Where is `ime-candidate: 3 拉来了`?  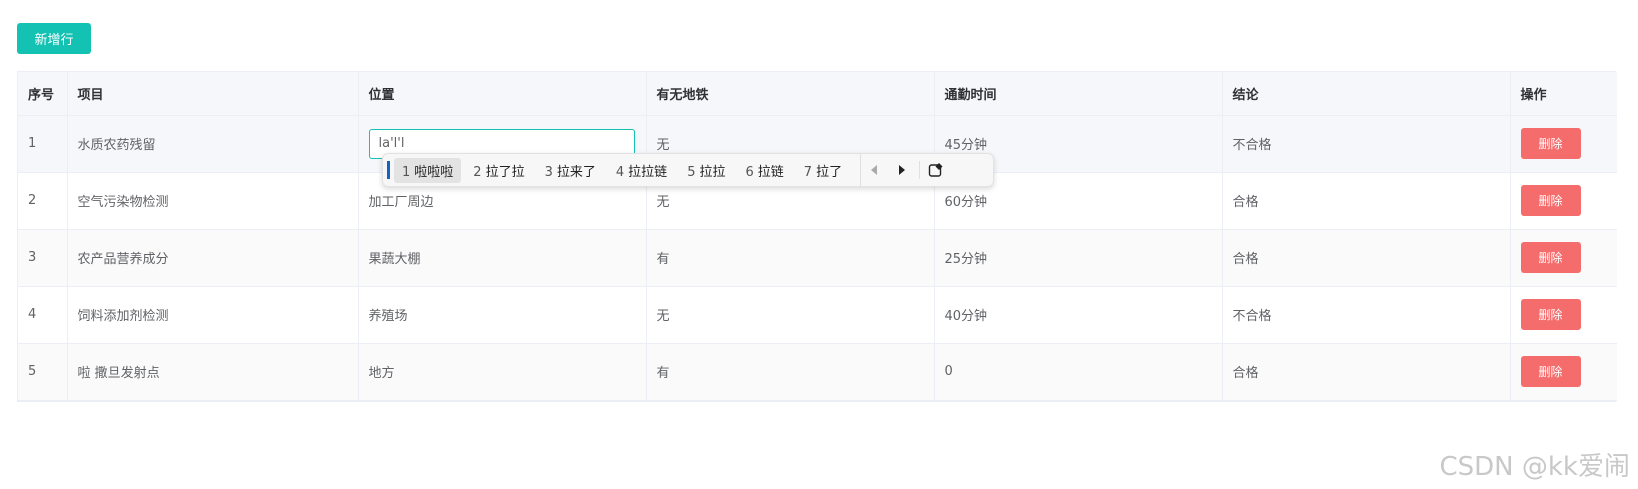 ime-candidate: 3 拉来了 is located at coordinates (570, 170).